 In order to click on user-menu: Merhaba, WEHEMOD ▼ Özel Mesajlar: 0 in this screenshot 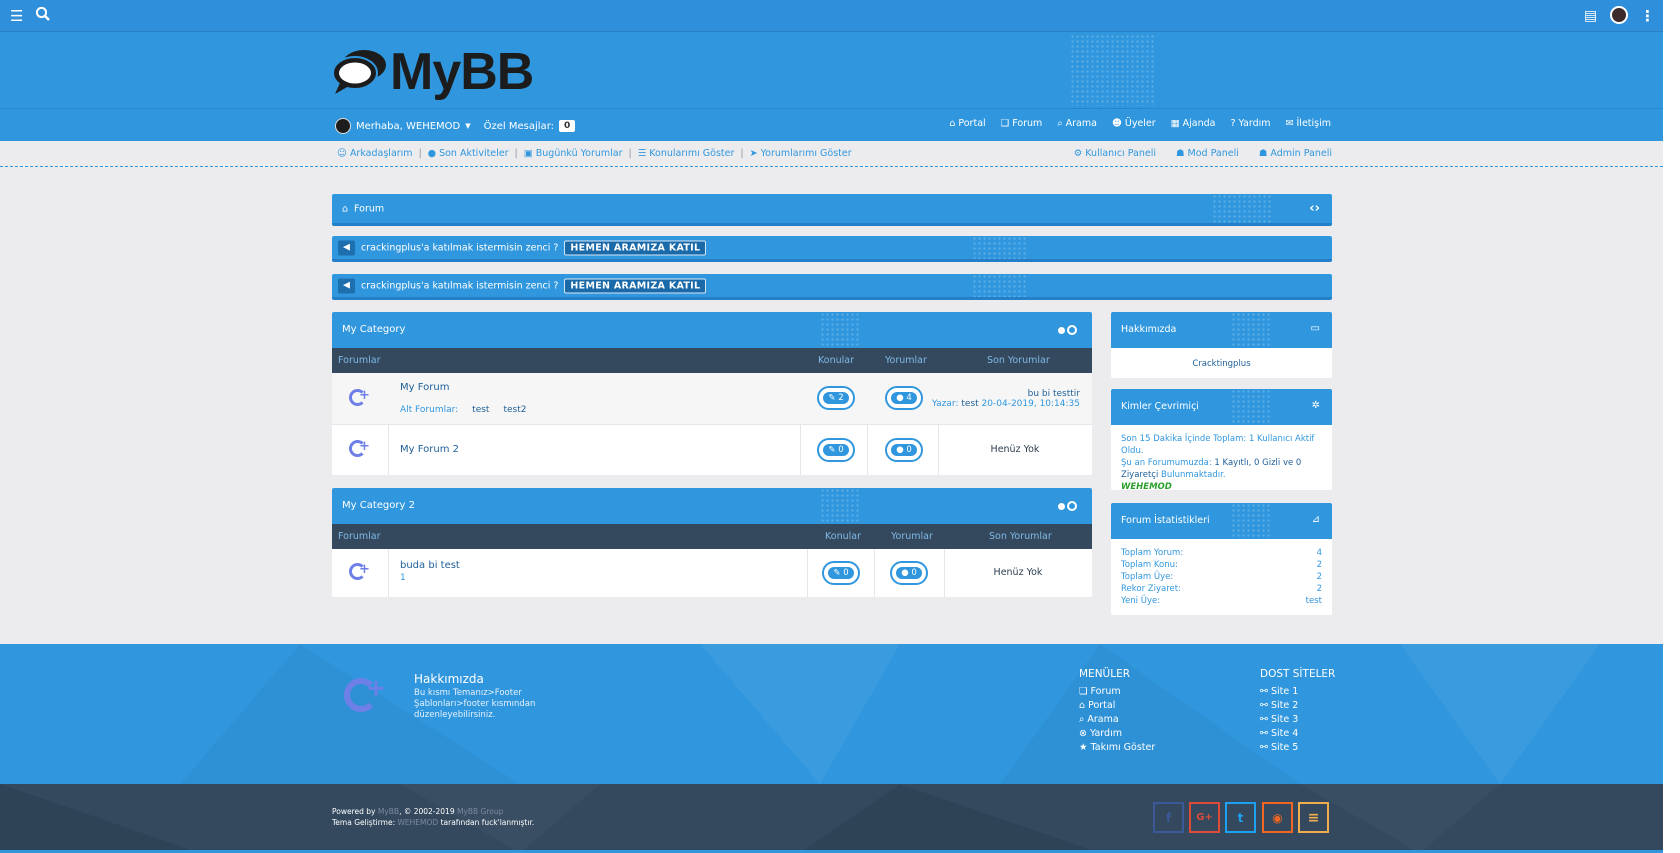, I will do `click(455, 126)`.